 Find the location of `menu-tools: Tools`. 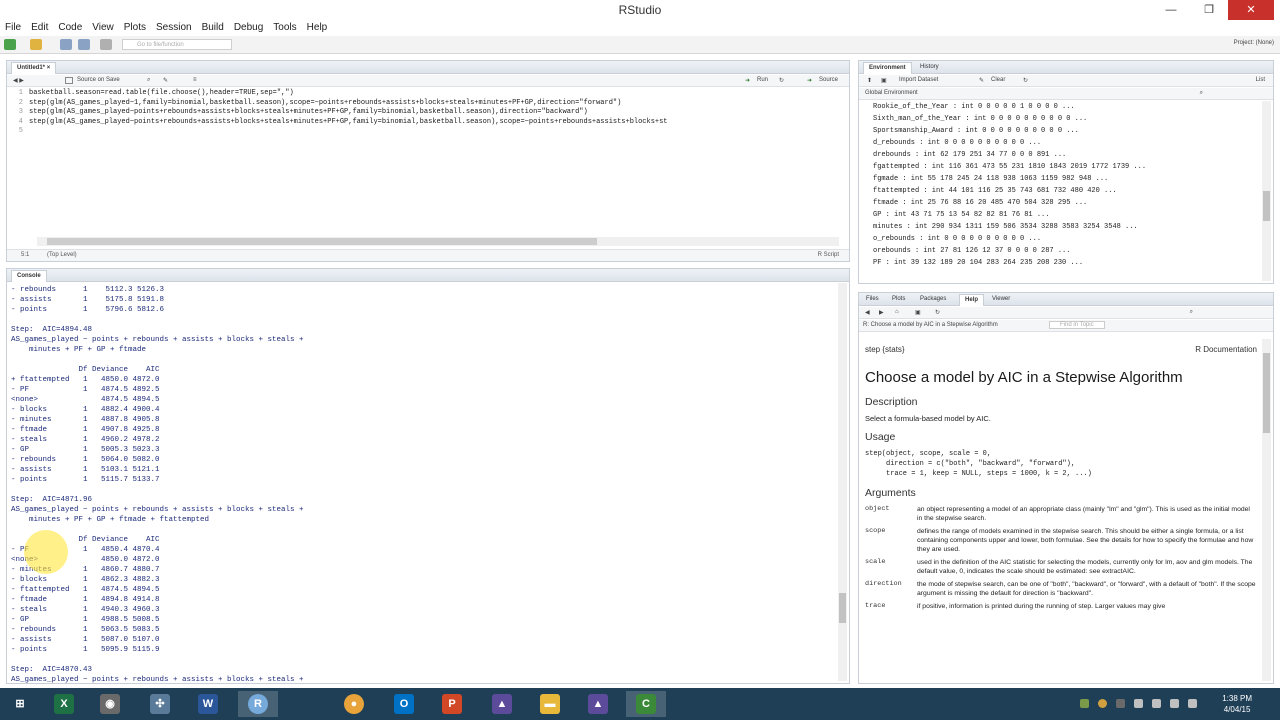

menu-tools: Tools is located at coordinates (284, 28).